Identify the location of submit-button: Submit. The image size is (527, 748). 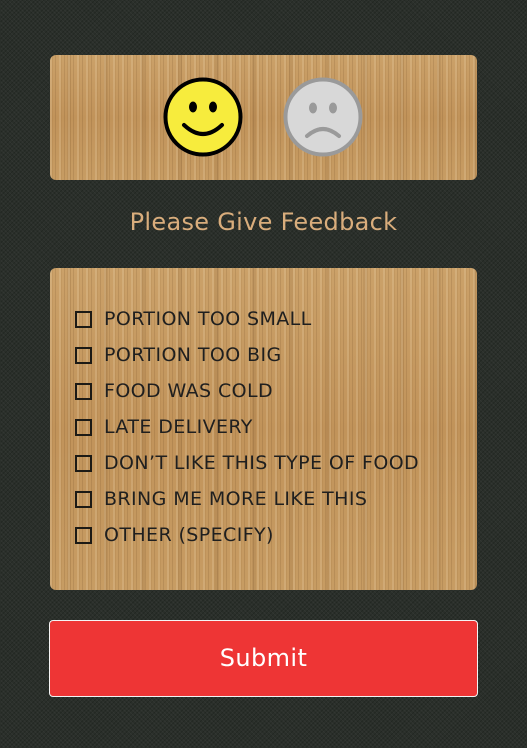
(263, 658).